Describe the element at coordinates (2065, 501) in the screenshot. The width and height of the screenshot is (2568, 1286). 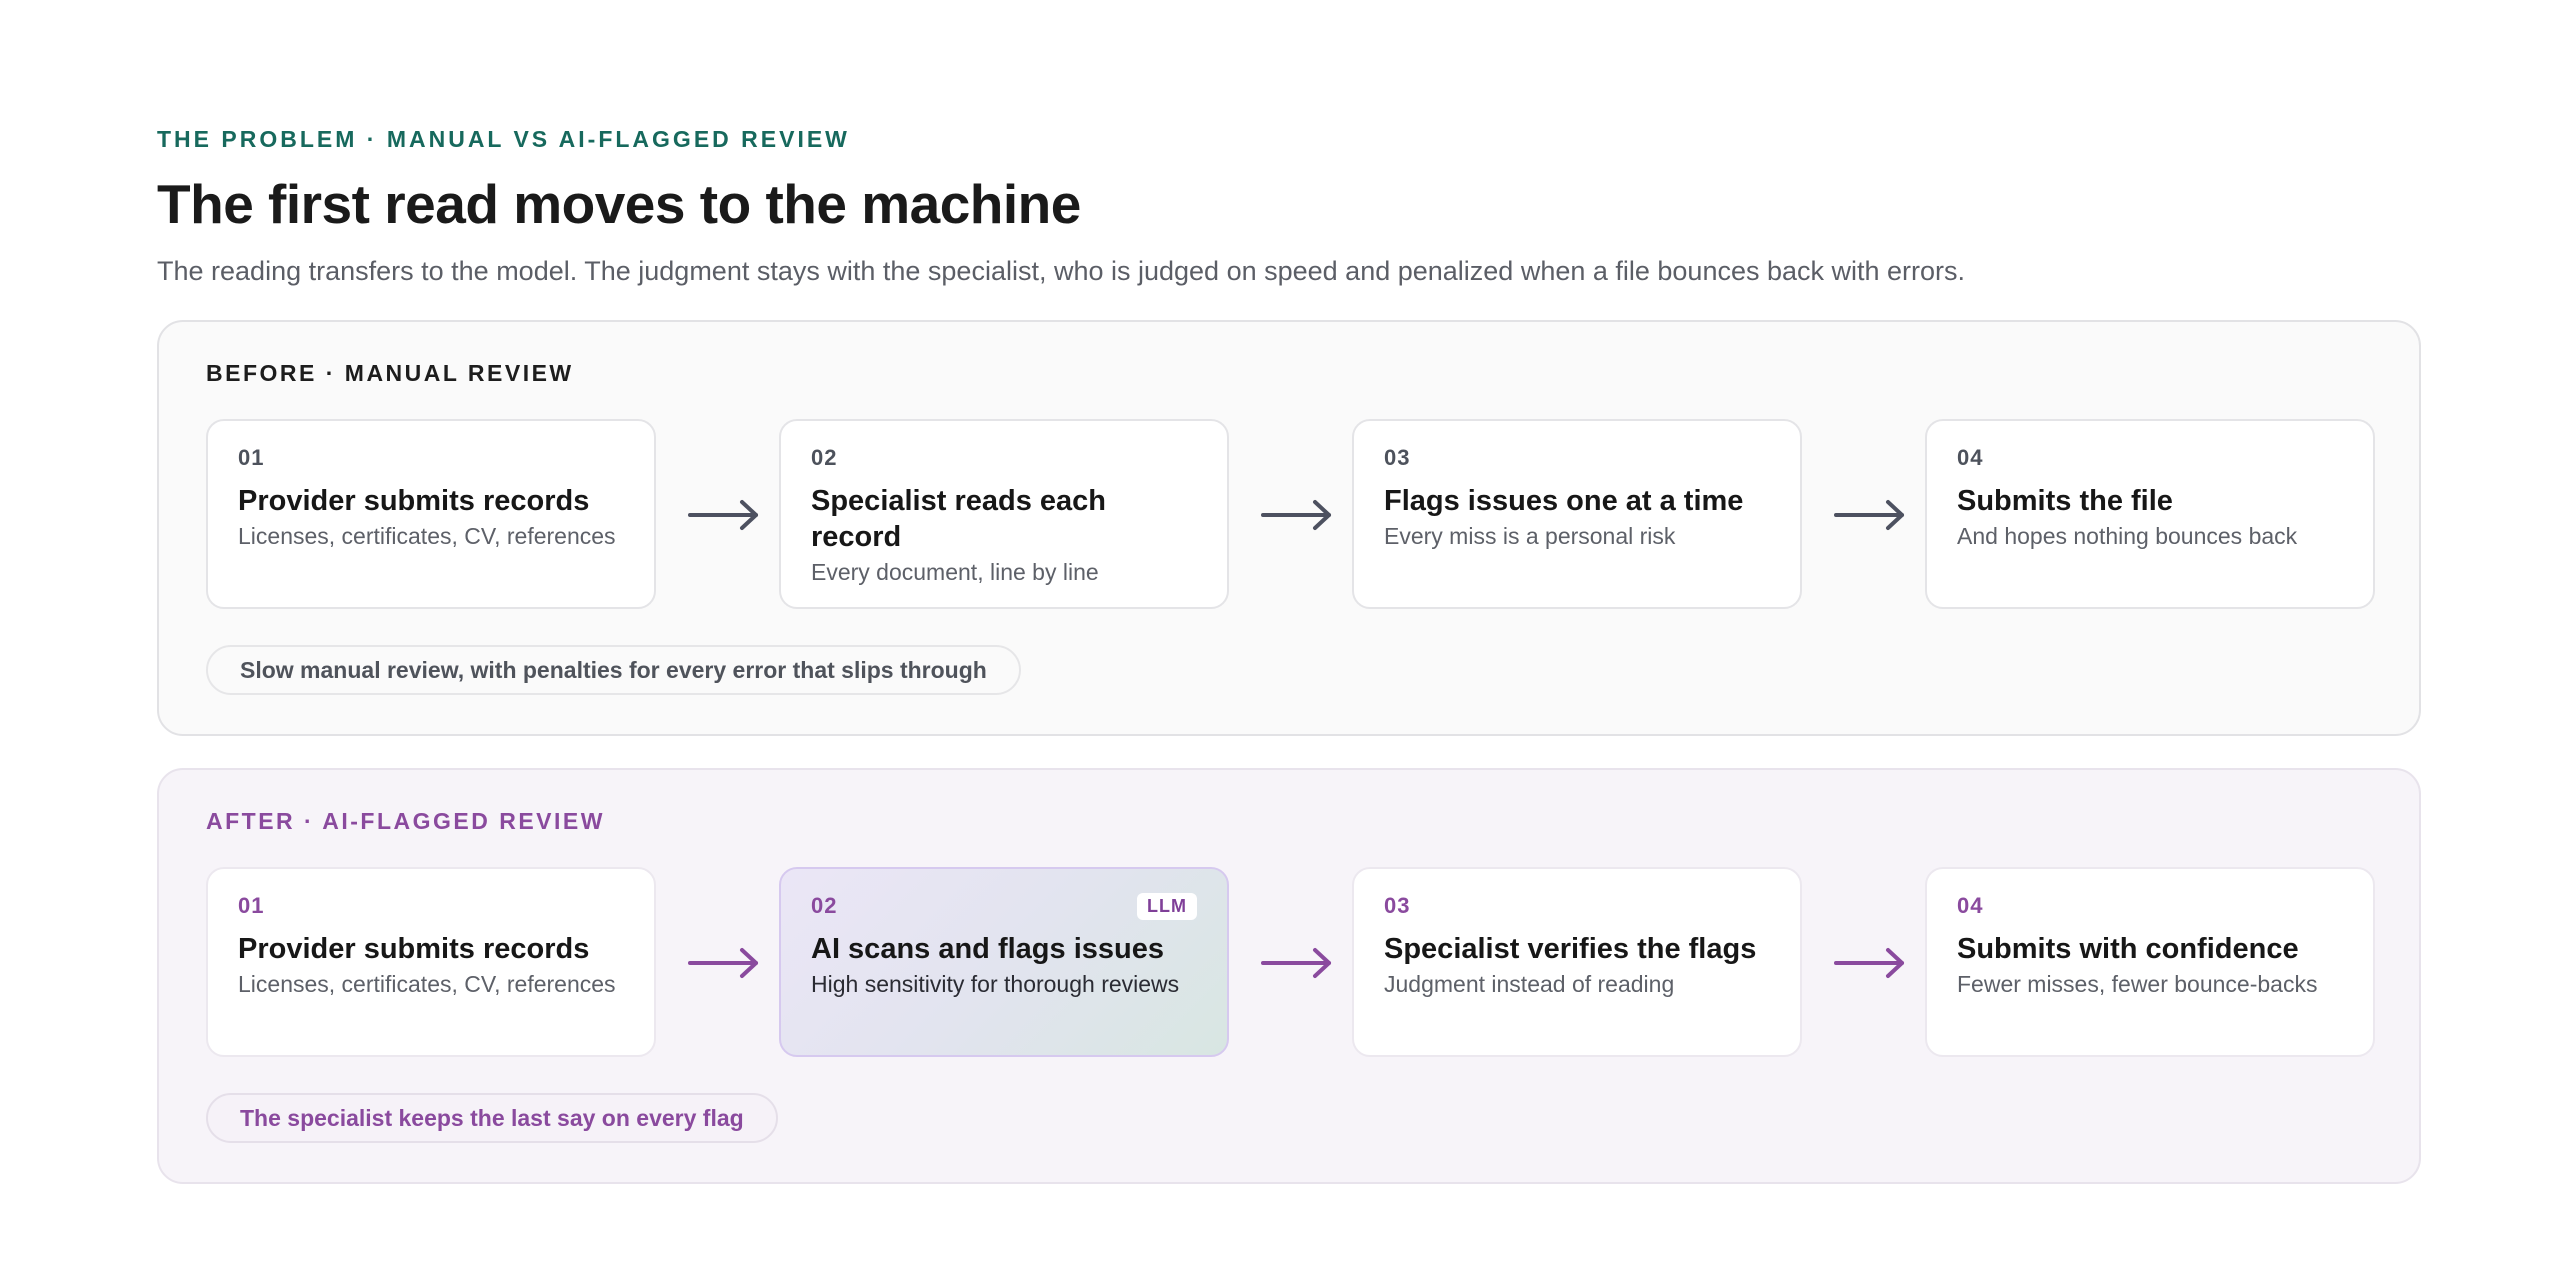
I see `step-title: Submits the file` at that location.